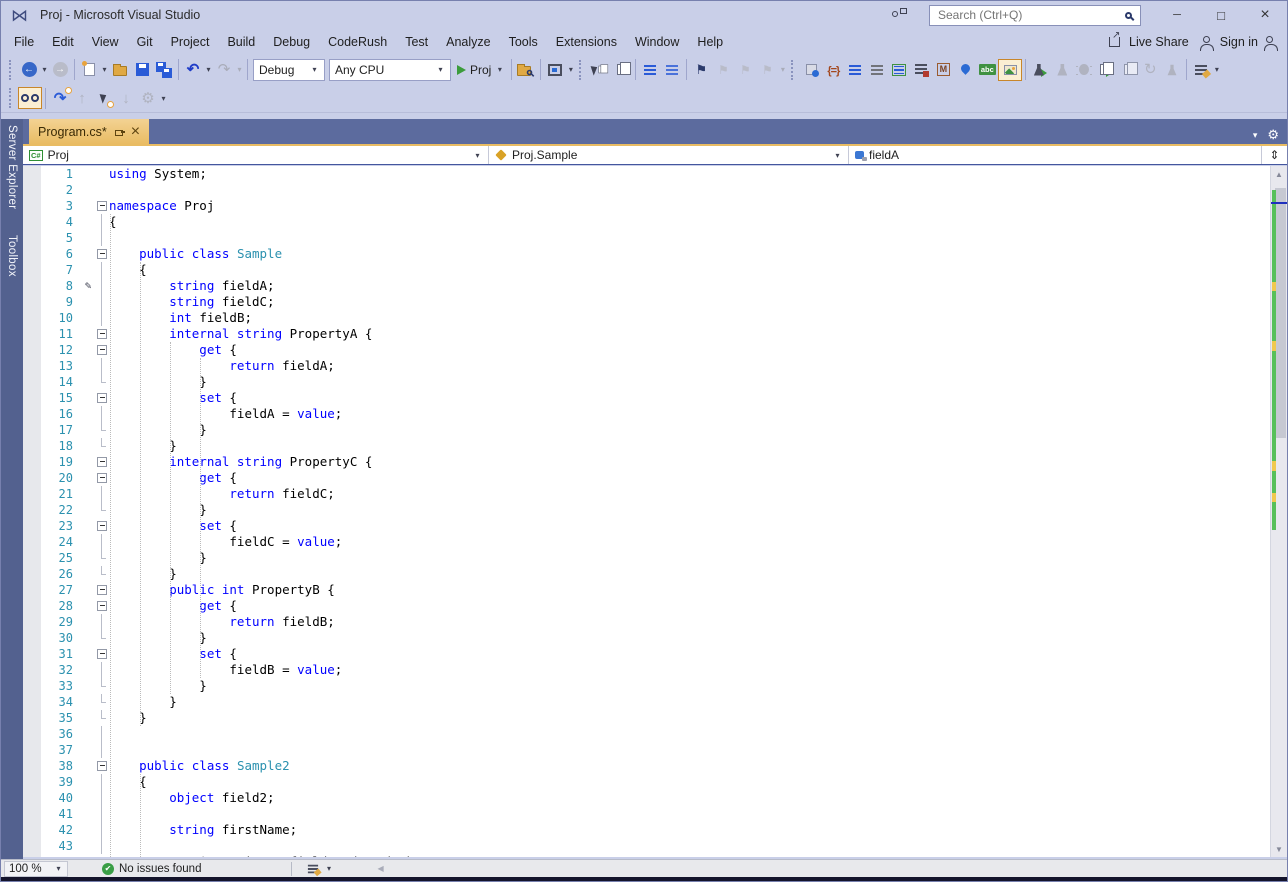 The height and width of the screenshot is (882, 1288). What do you see at coordinates (208, 69) in the screenshot?
I see `undo-dropdown` at bounding box center [208, 69].